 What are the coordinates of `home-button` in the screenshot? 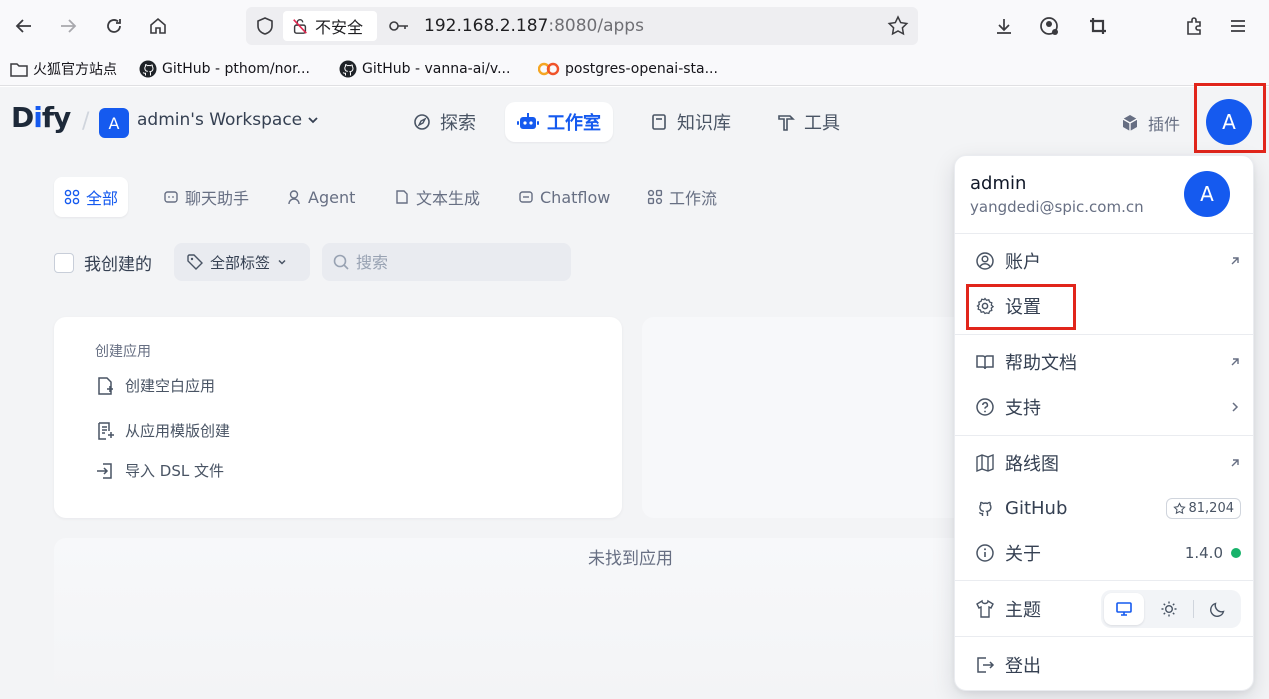 It's located at (158, 26).